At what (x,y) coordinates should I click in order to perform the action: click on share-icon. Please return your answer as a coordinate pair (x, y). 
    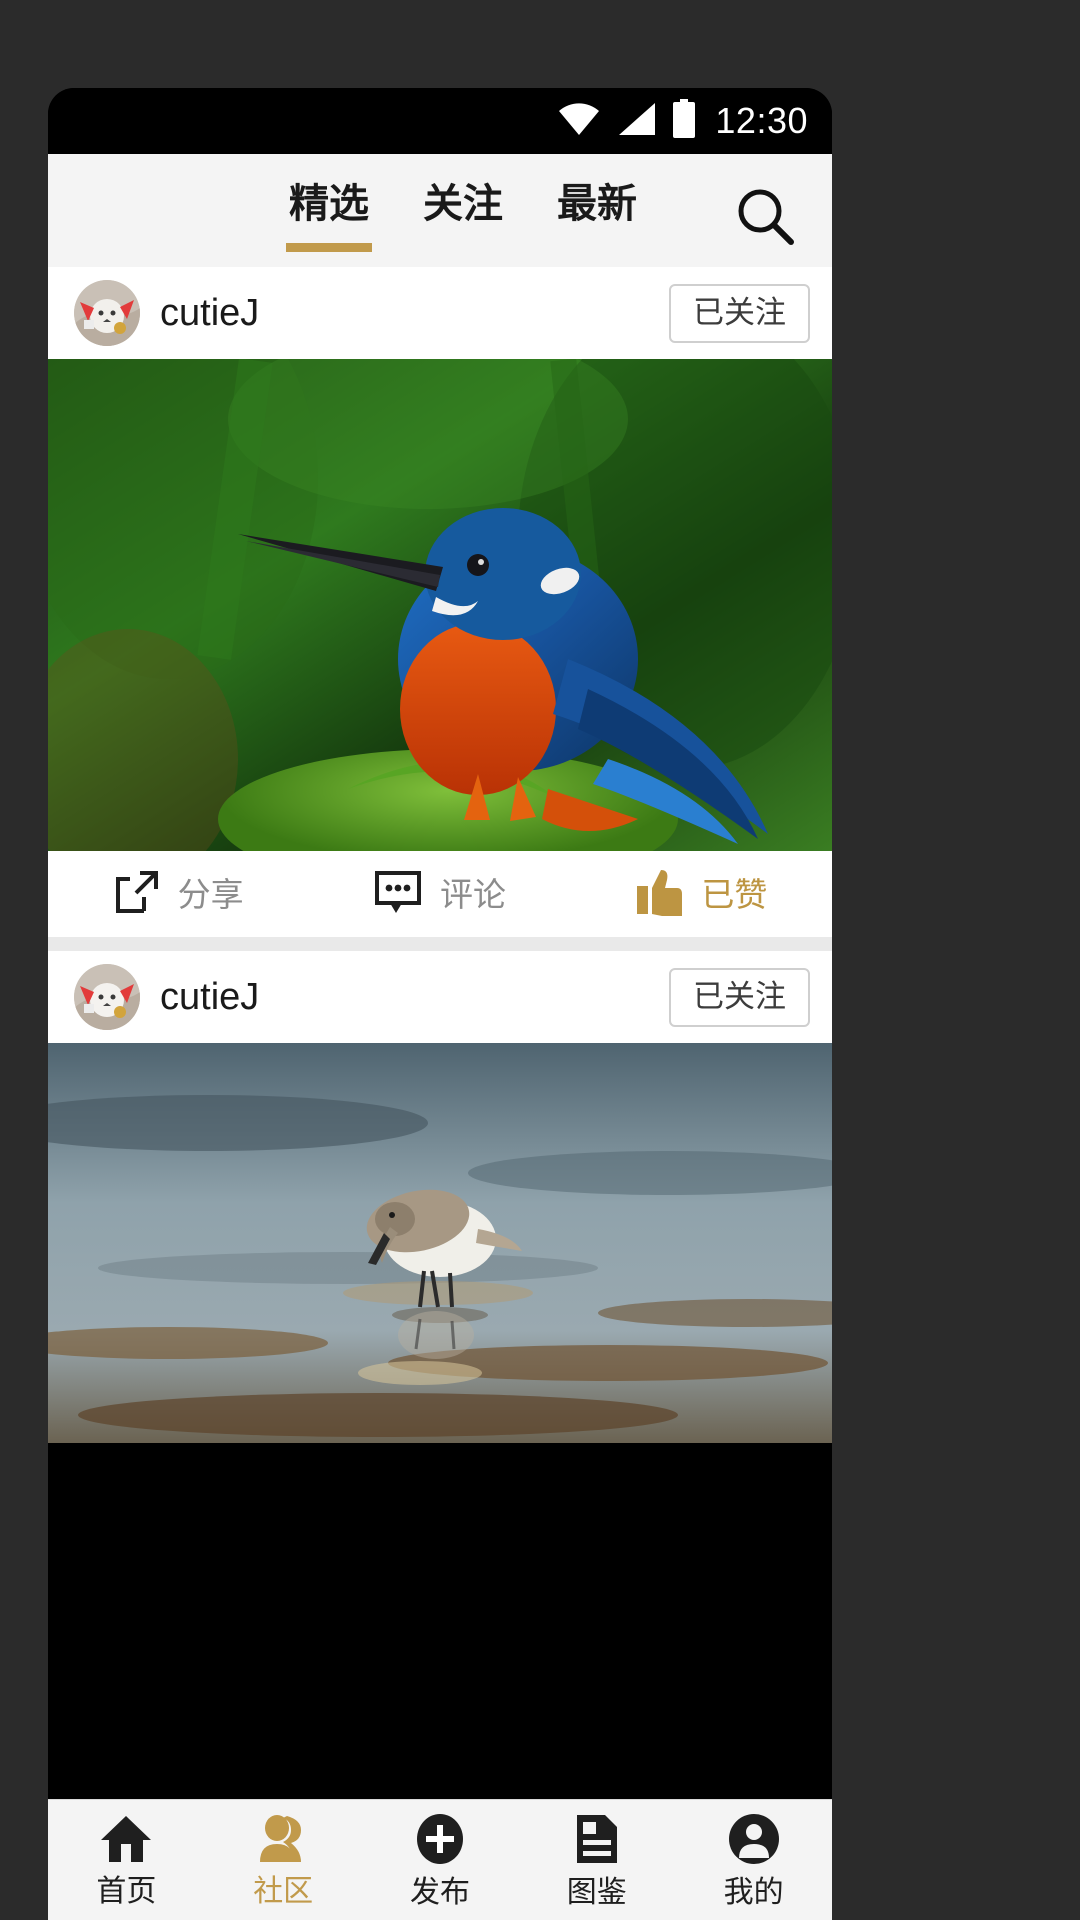
    Looking at the image, I should click on (137, 894).